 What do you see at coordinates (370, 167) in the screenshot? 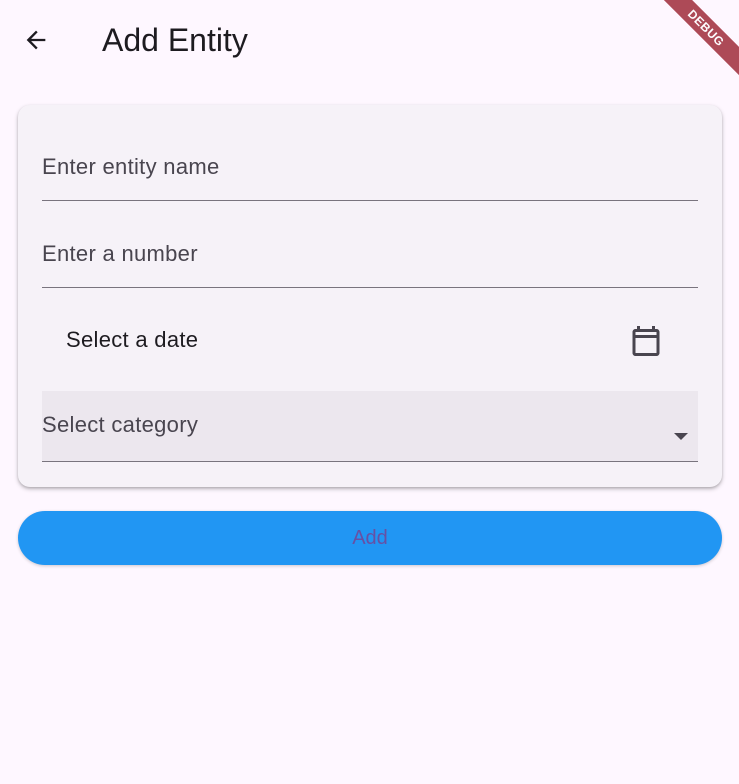
I see `entity-name-input` at bounding box center [370, 167].